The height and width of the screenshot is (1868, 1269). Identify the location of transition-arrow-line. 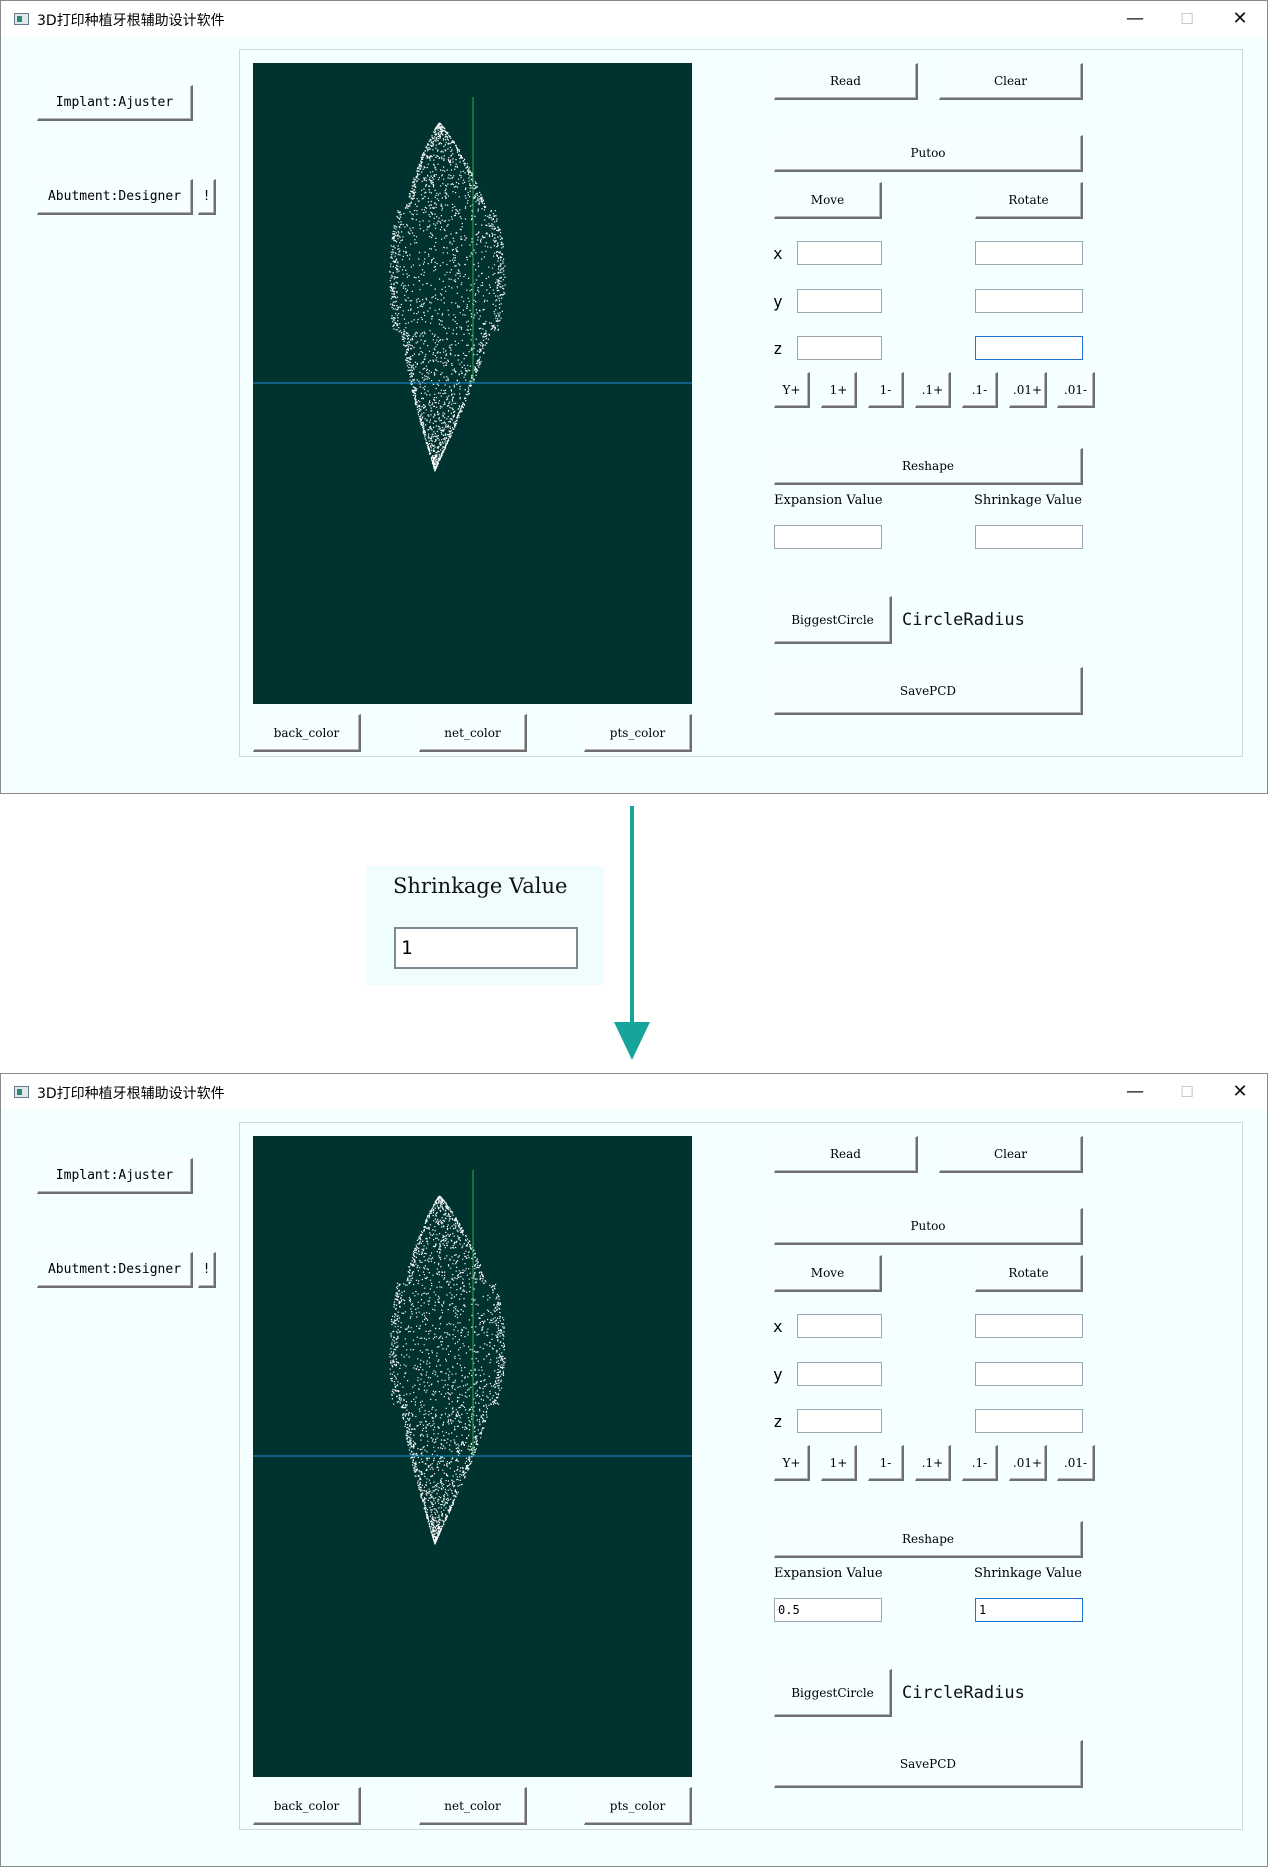
(632, 917).